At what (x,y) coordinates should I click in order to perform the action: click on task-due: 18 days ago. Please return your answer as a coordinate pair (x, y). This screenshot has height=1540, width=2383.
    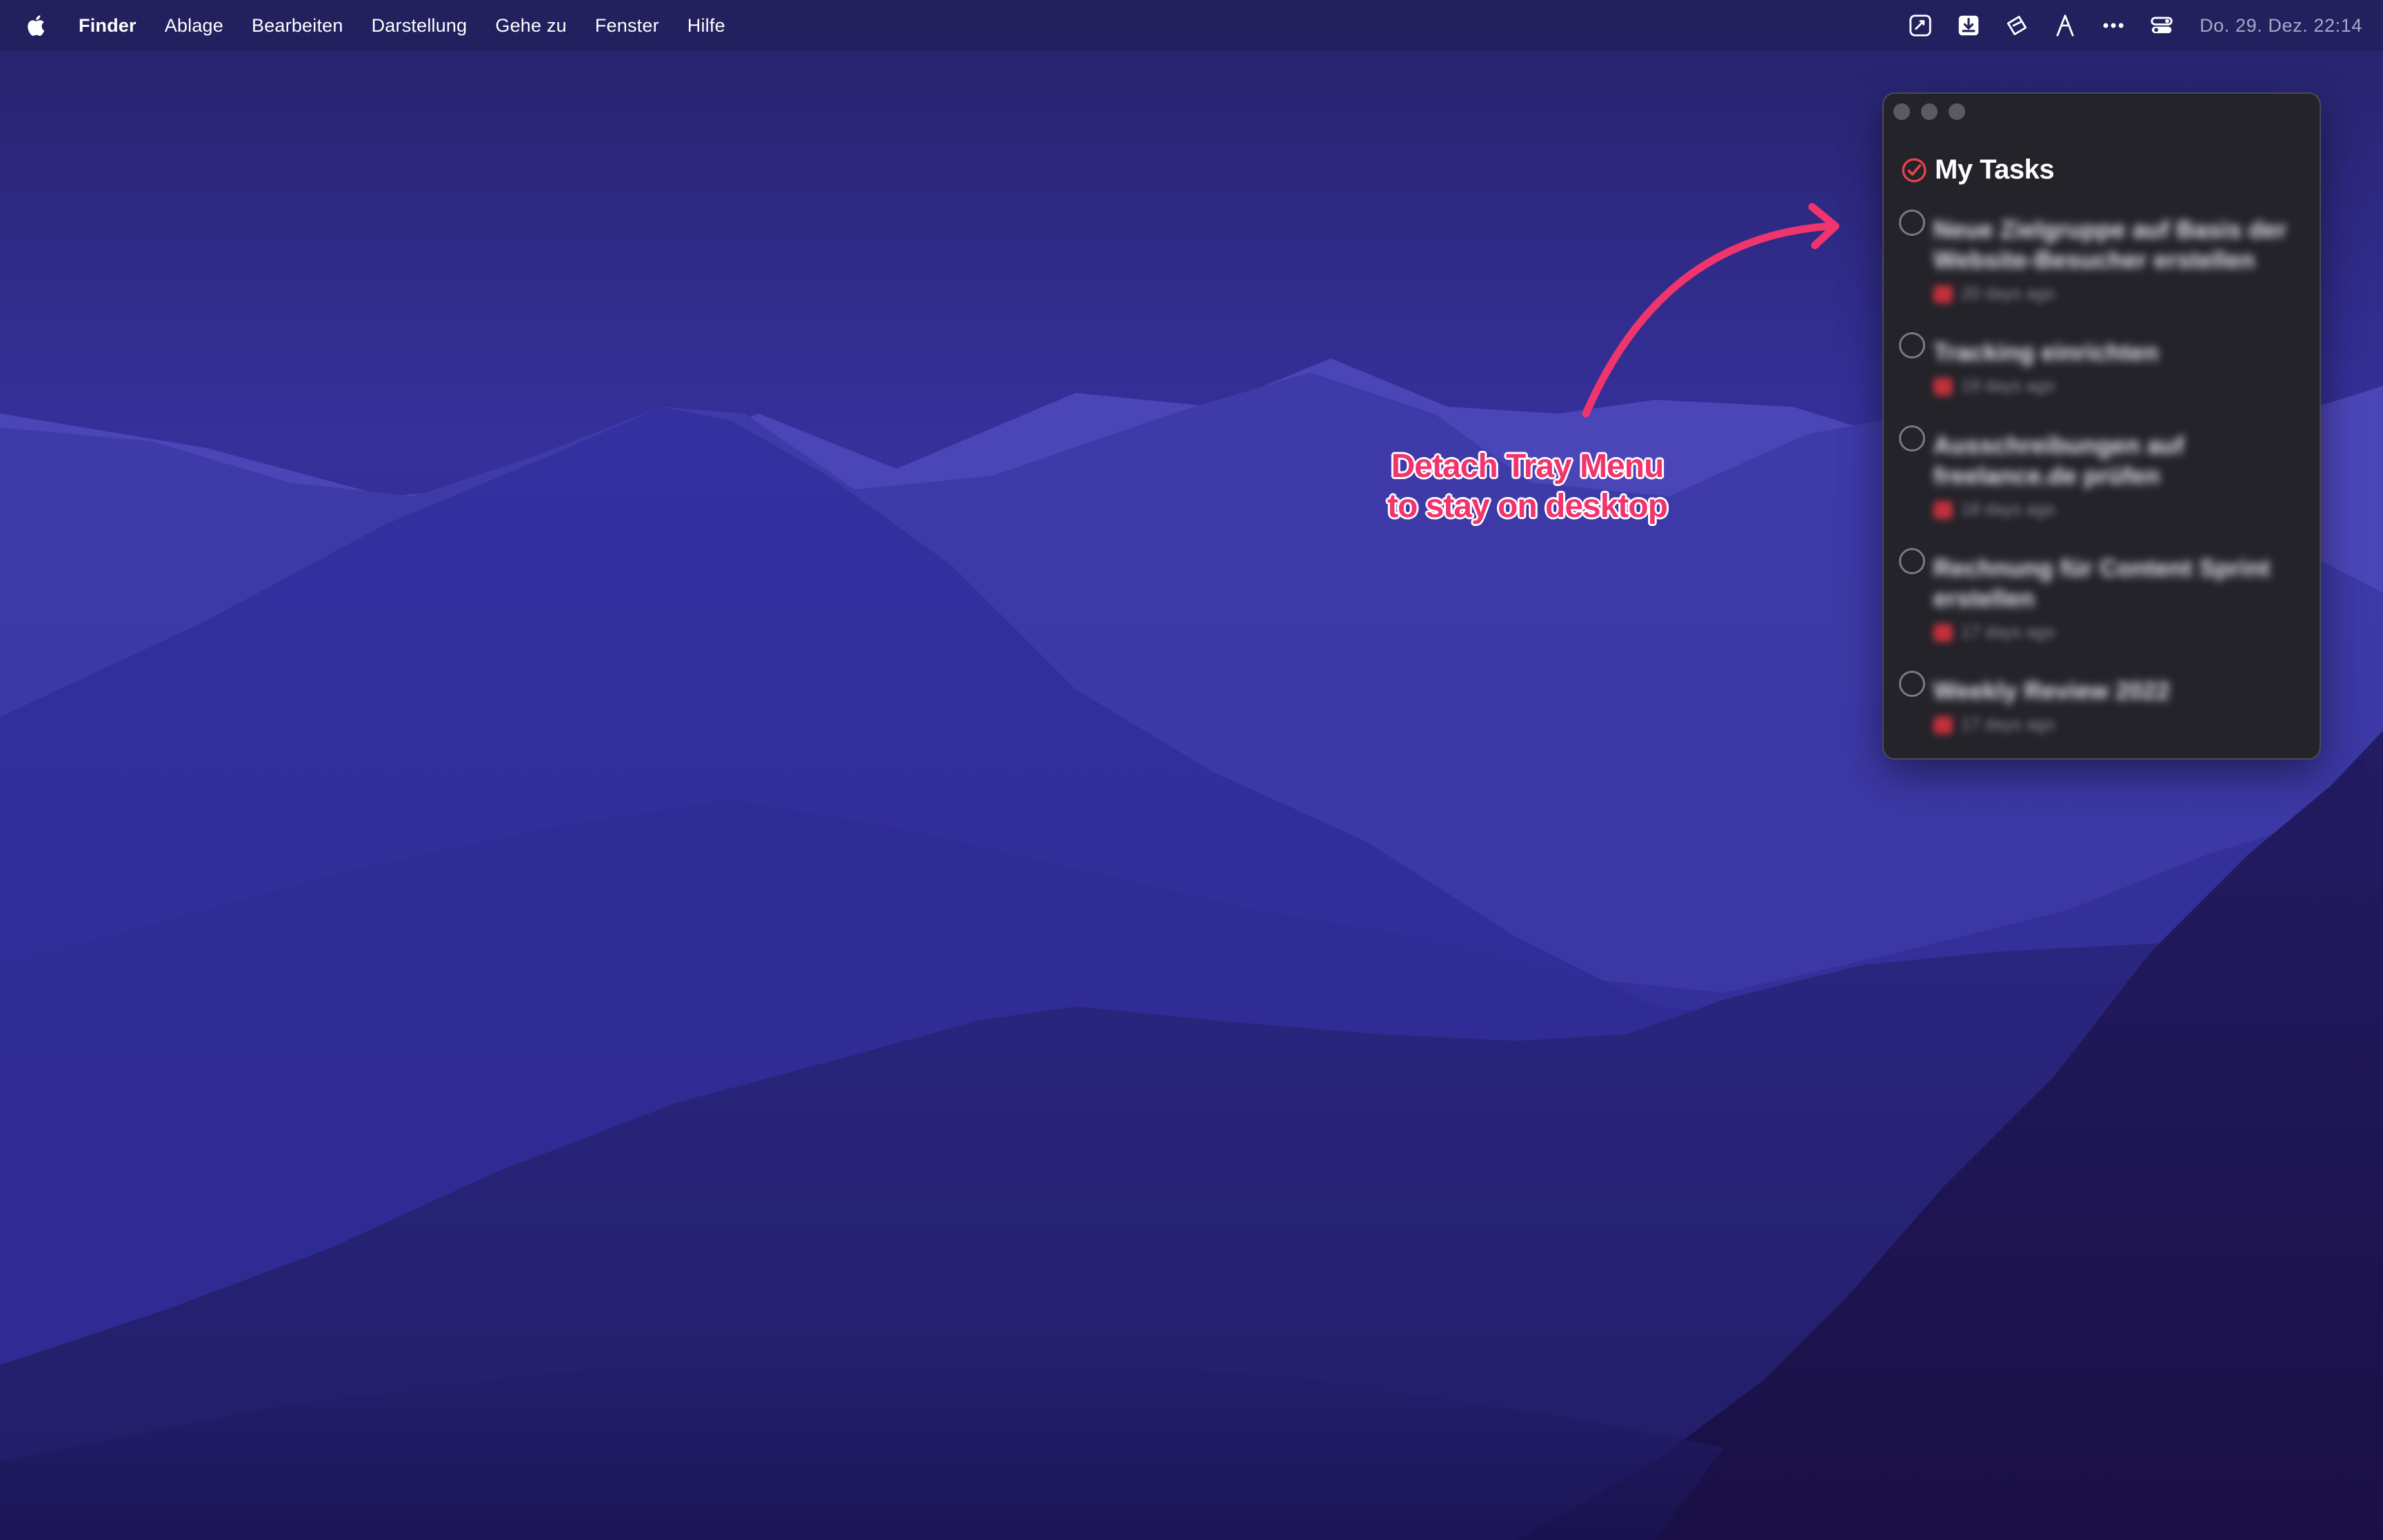
    Looking at the image, I should click on (2008, 510).